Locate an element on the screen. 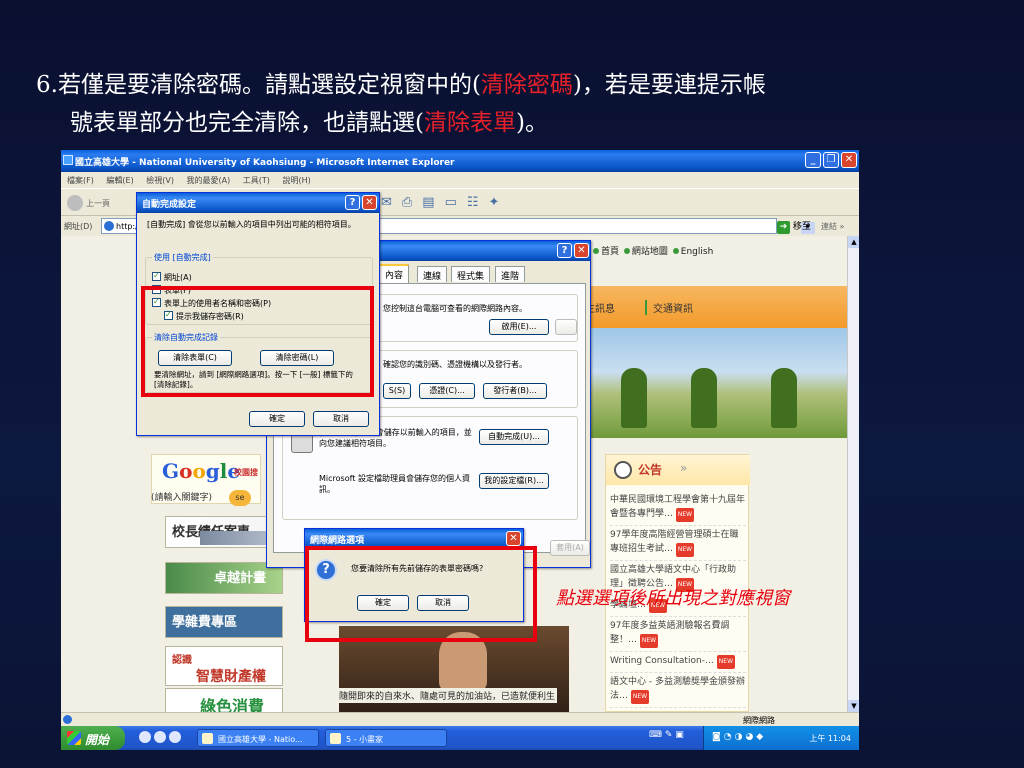 This screenshot has width=1024, height=768. nav-english: English is located at coordinates (697, 252).